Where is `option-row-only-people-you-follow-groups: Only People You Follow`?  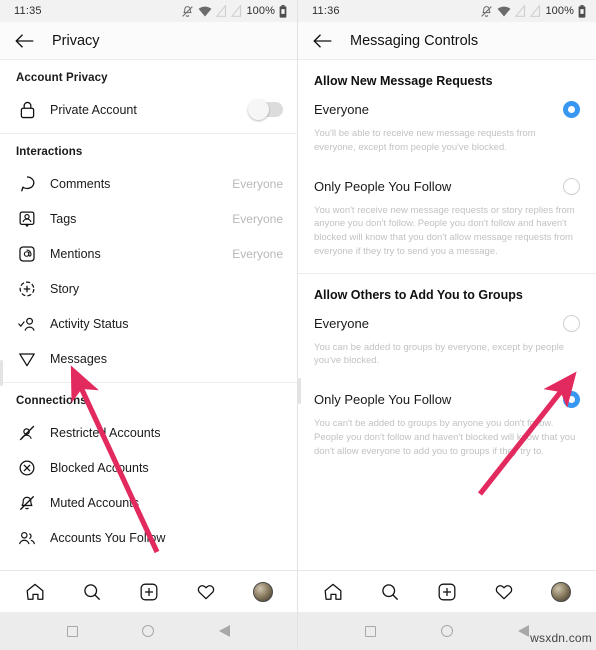
option-row-only-people-you-follow-groups: Only People You Follow is located at coordinates (447, 397).